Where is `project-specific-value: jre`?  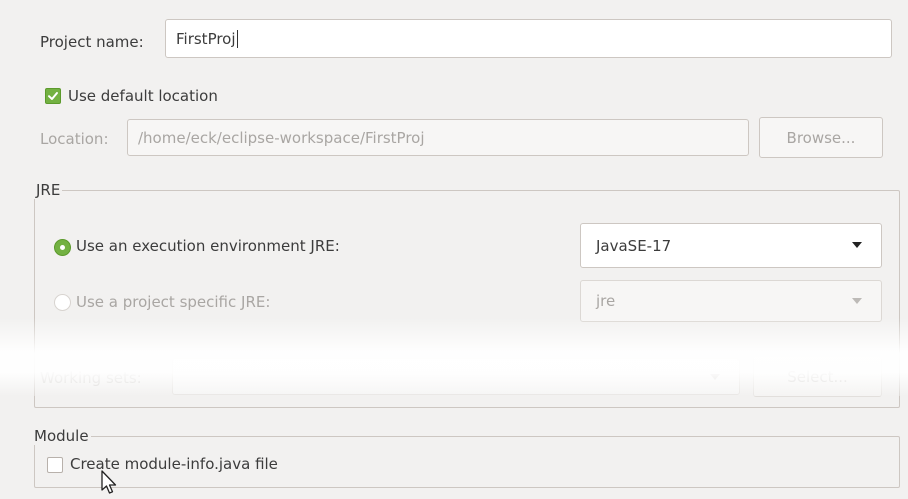 project-specific-value: jre is located at coordinates (606, 301).